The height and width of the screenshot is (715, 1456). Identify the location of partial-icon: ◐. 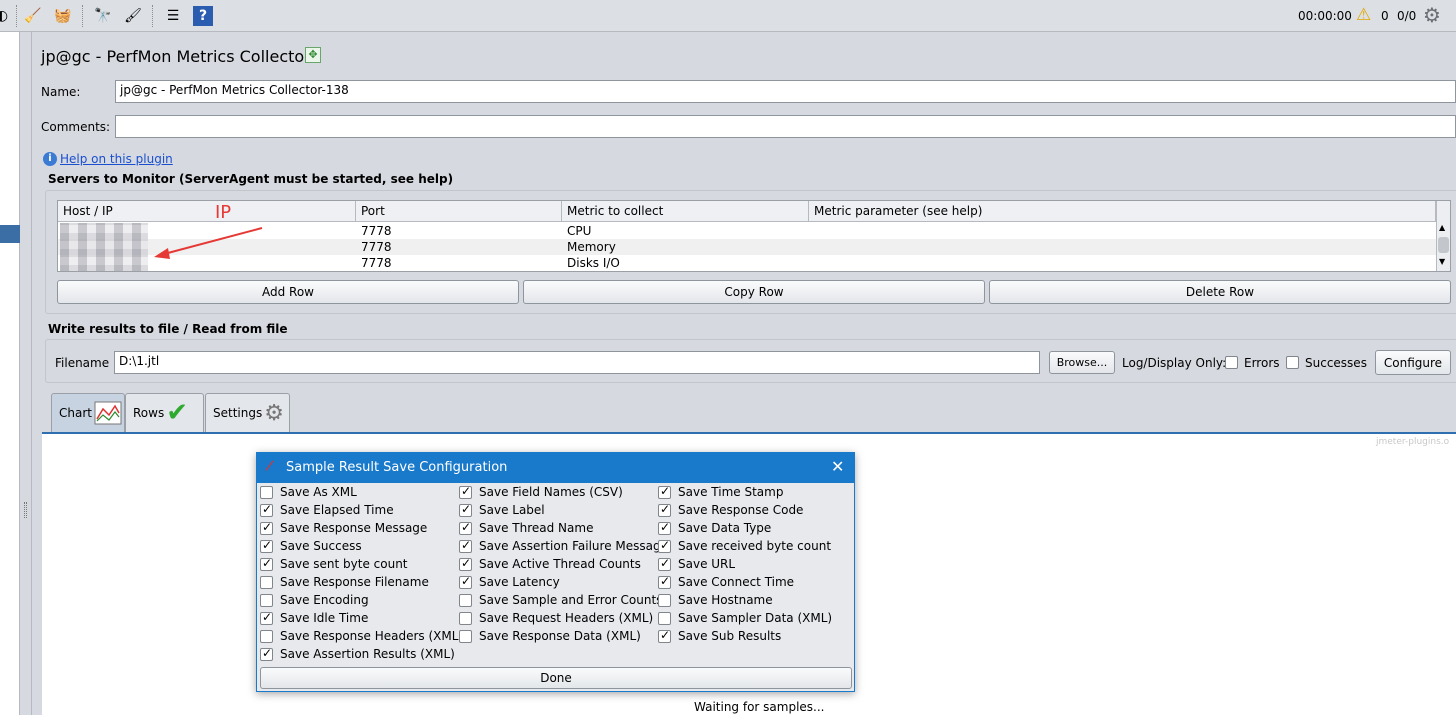
(6, 16).